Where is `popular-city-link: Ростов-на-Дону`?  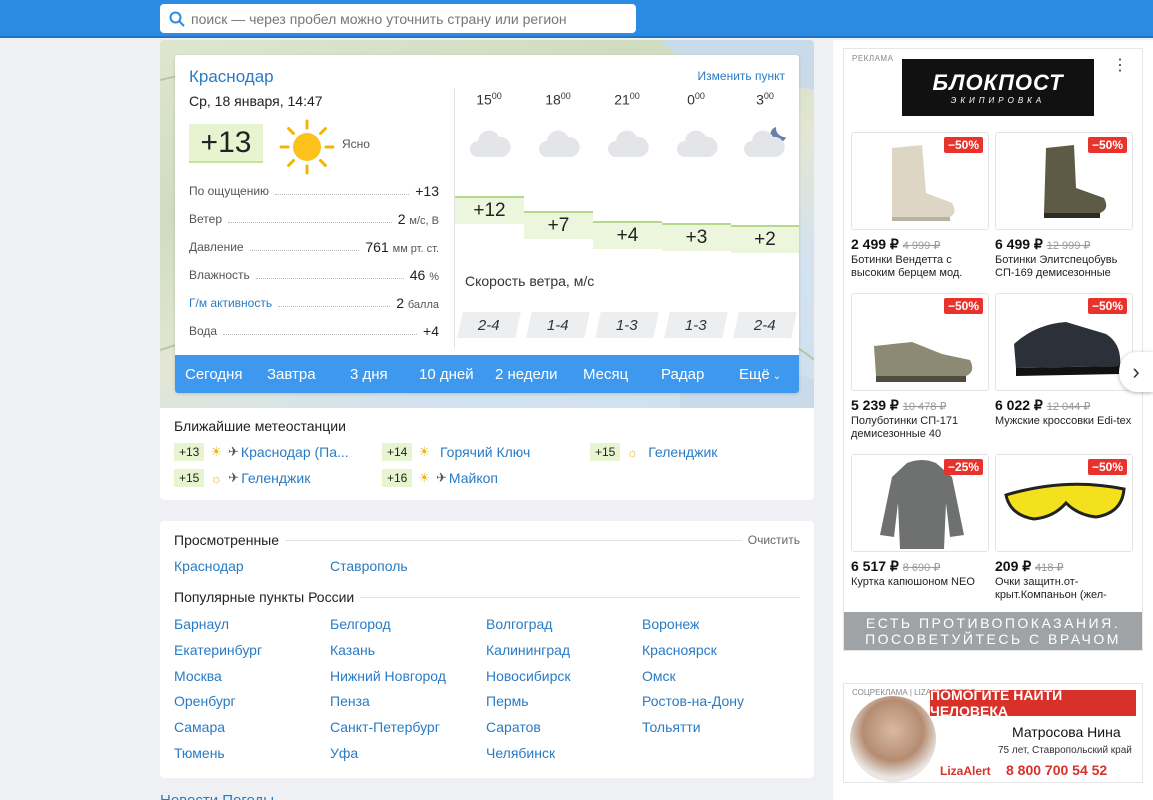 popular-city-link: Ростов-на-Дону is located at coordinates (693, 701).